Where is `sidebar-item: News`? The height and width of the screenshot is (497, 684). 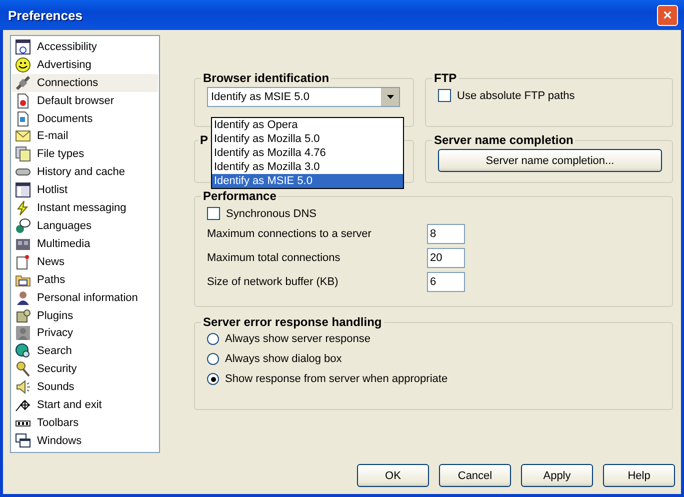 sidebar-item: News is located at coordinates (85, 261).